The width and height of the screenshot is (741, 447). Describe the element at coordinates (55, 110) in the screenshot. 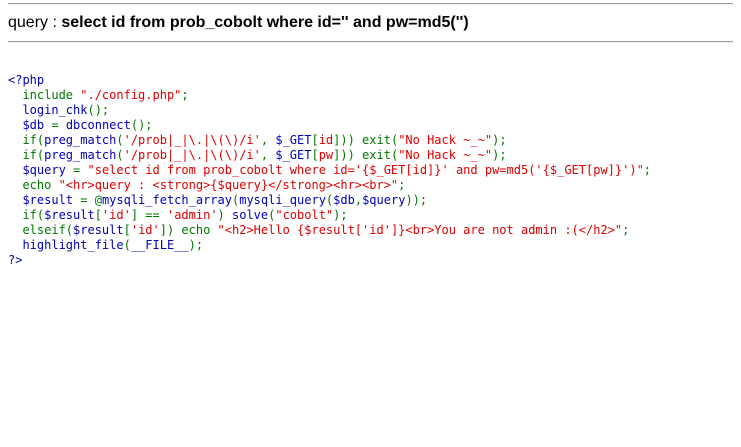

I see `code-token: login_chk` at that location.